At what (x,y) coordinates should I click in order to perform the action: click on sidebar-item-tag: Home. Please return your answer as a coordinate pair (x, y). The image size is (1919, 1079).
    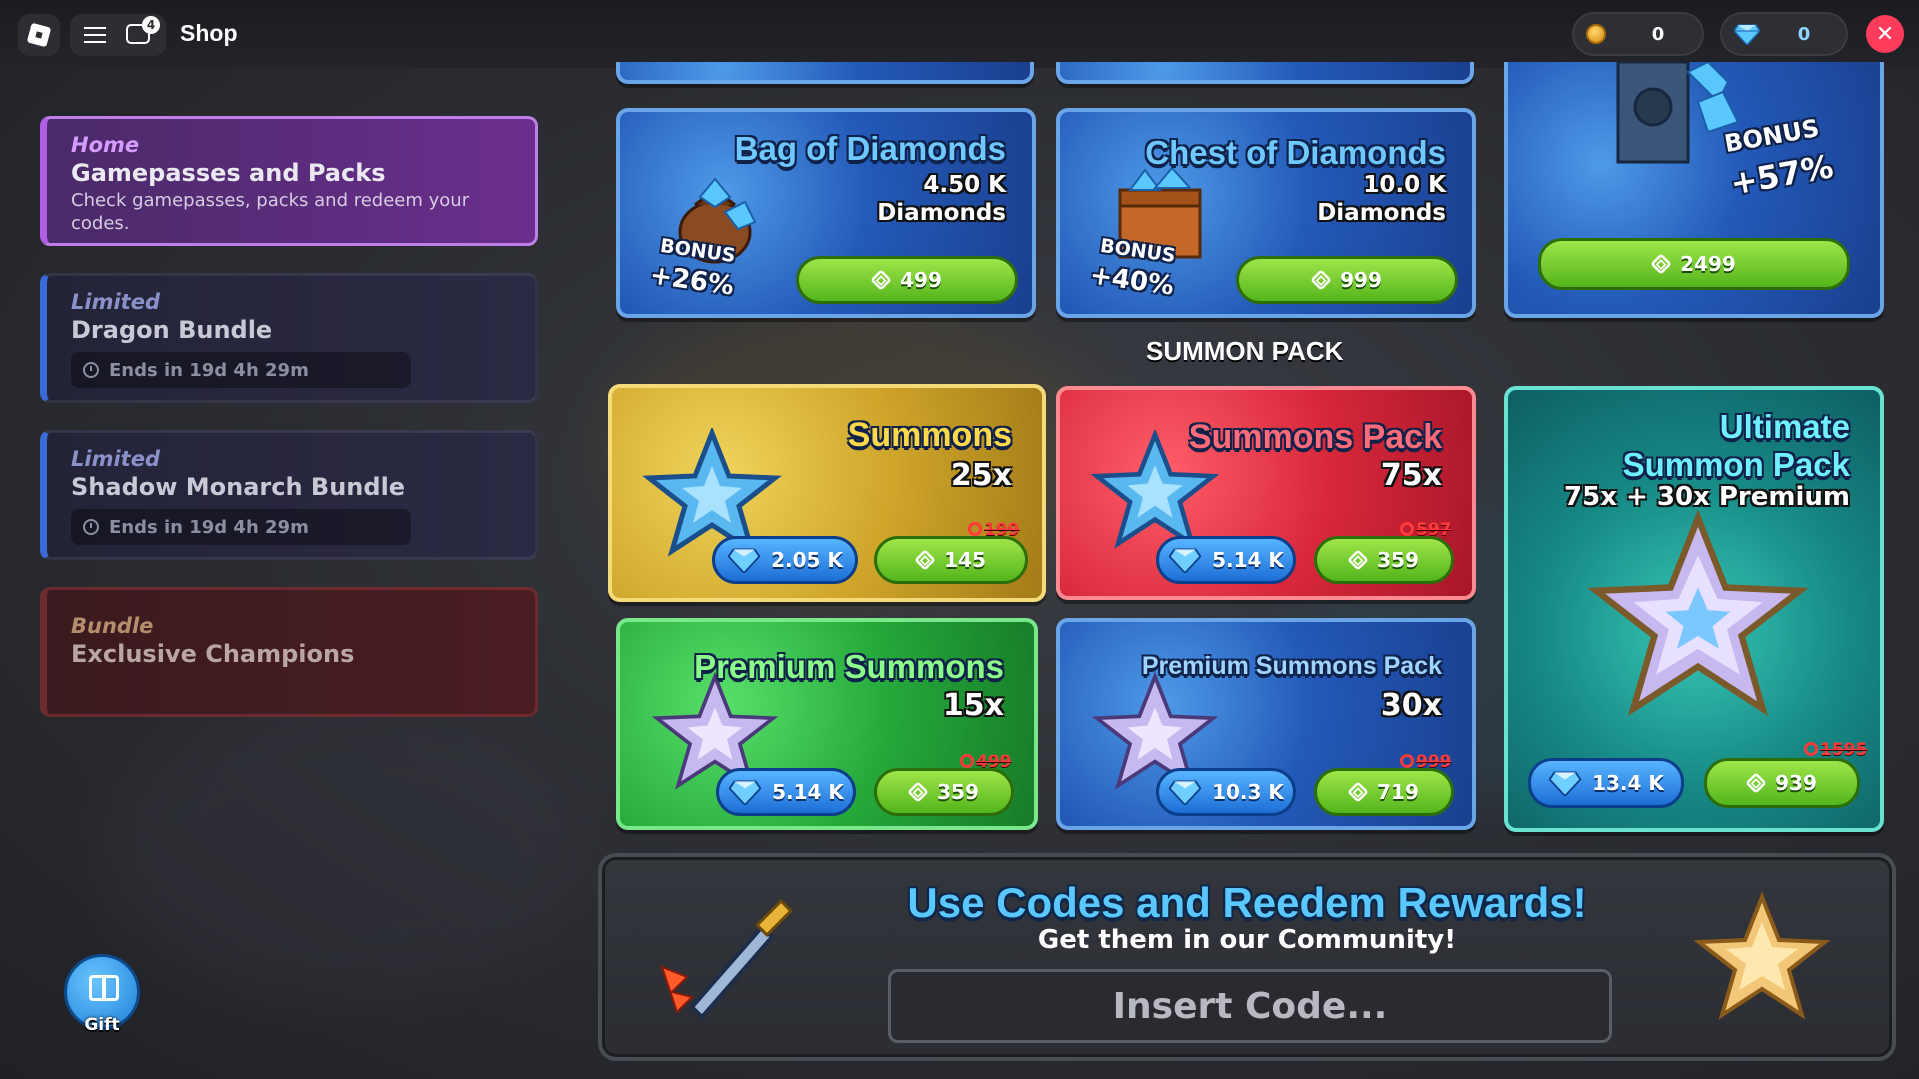
    Looking at the image, I should click on (105, 145).